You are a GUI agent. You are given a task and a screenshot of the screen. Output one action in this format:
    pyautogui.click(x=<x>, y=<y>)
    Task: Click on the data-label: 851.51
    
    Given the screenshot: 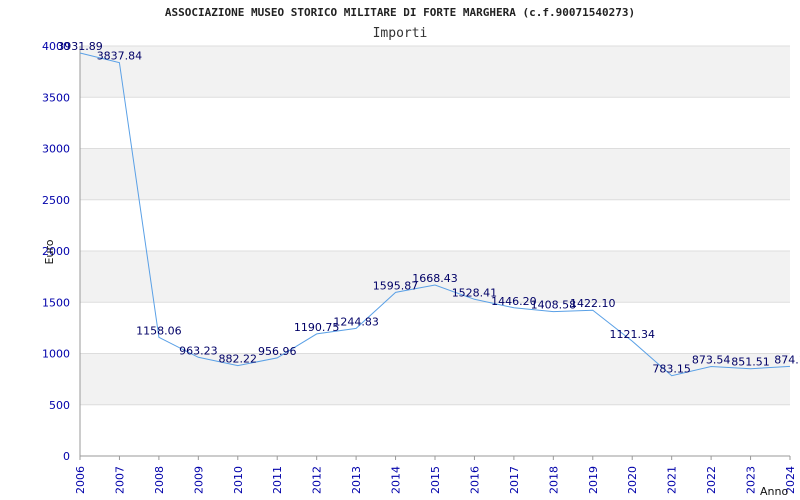 What is the action you would take?
    pyautogui.click(x=750, y=362)
    